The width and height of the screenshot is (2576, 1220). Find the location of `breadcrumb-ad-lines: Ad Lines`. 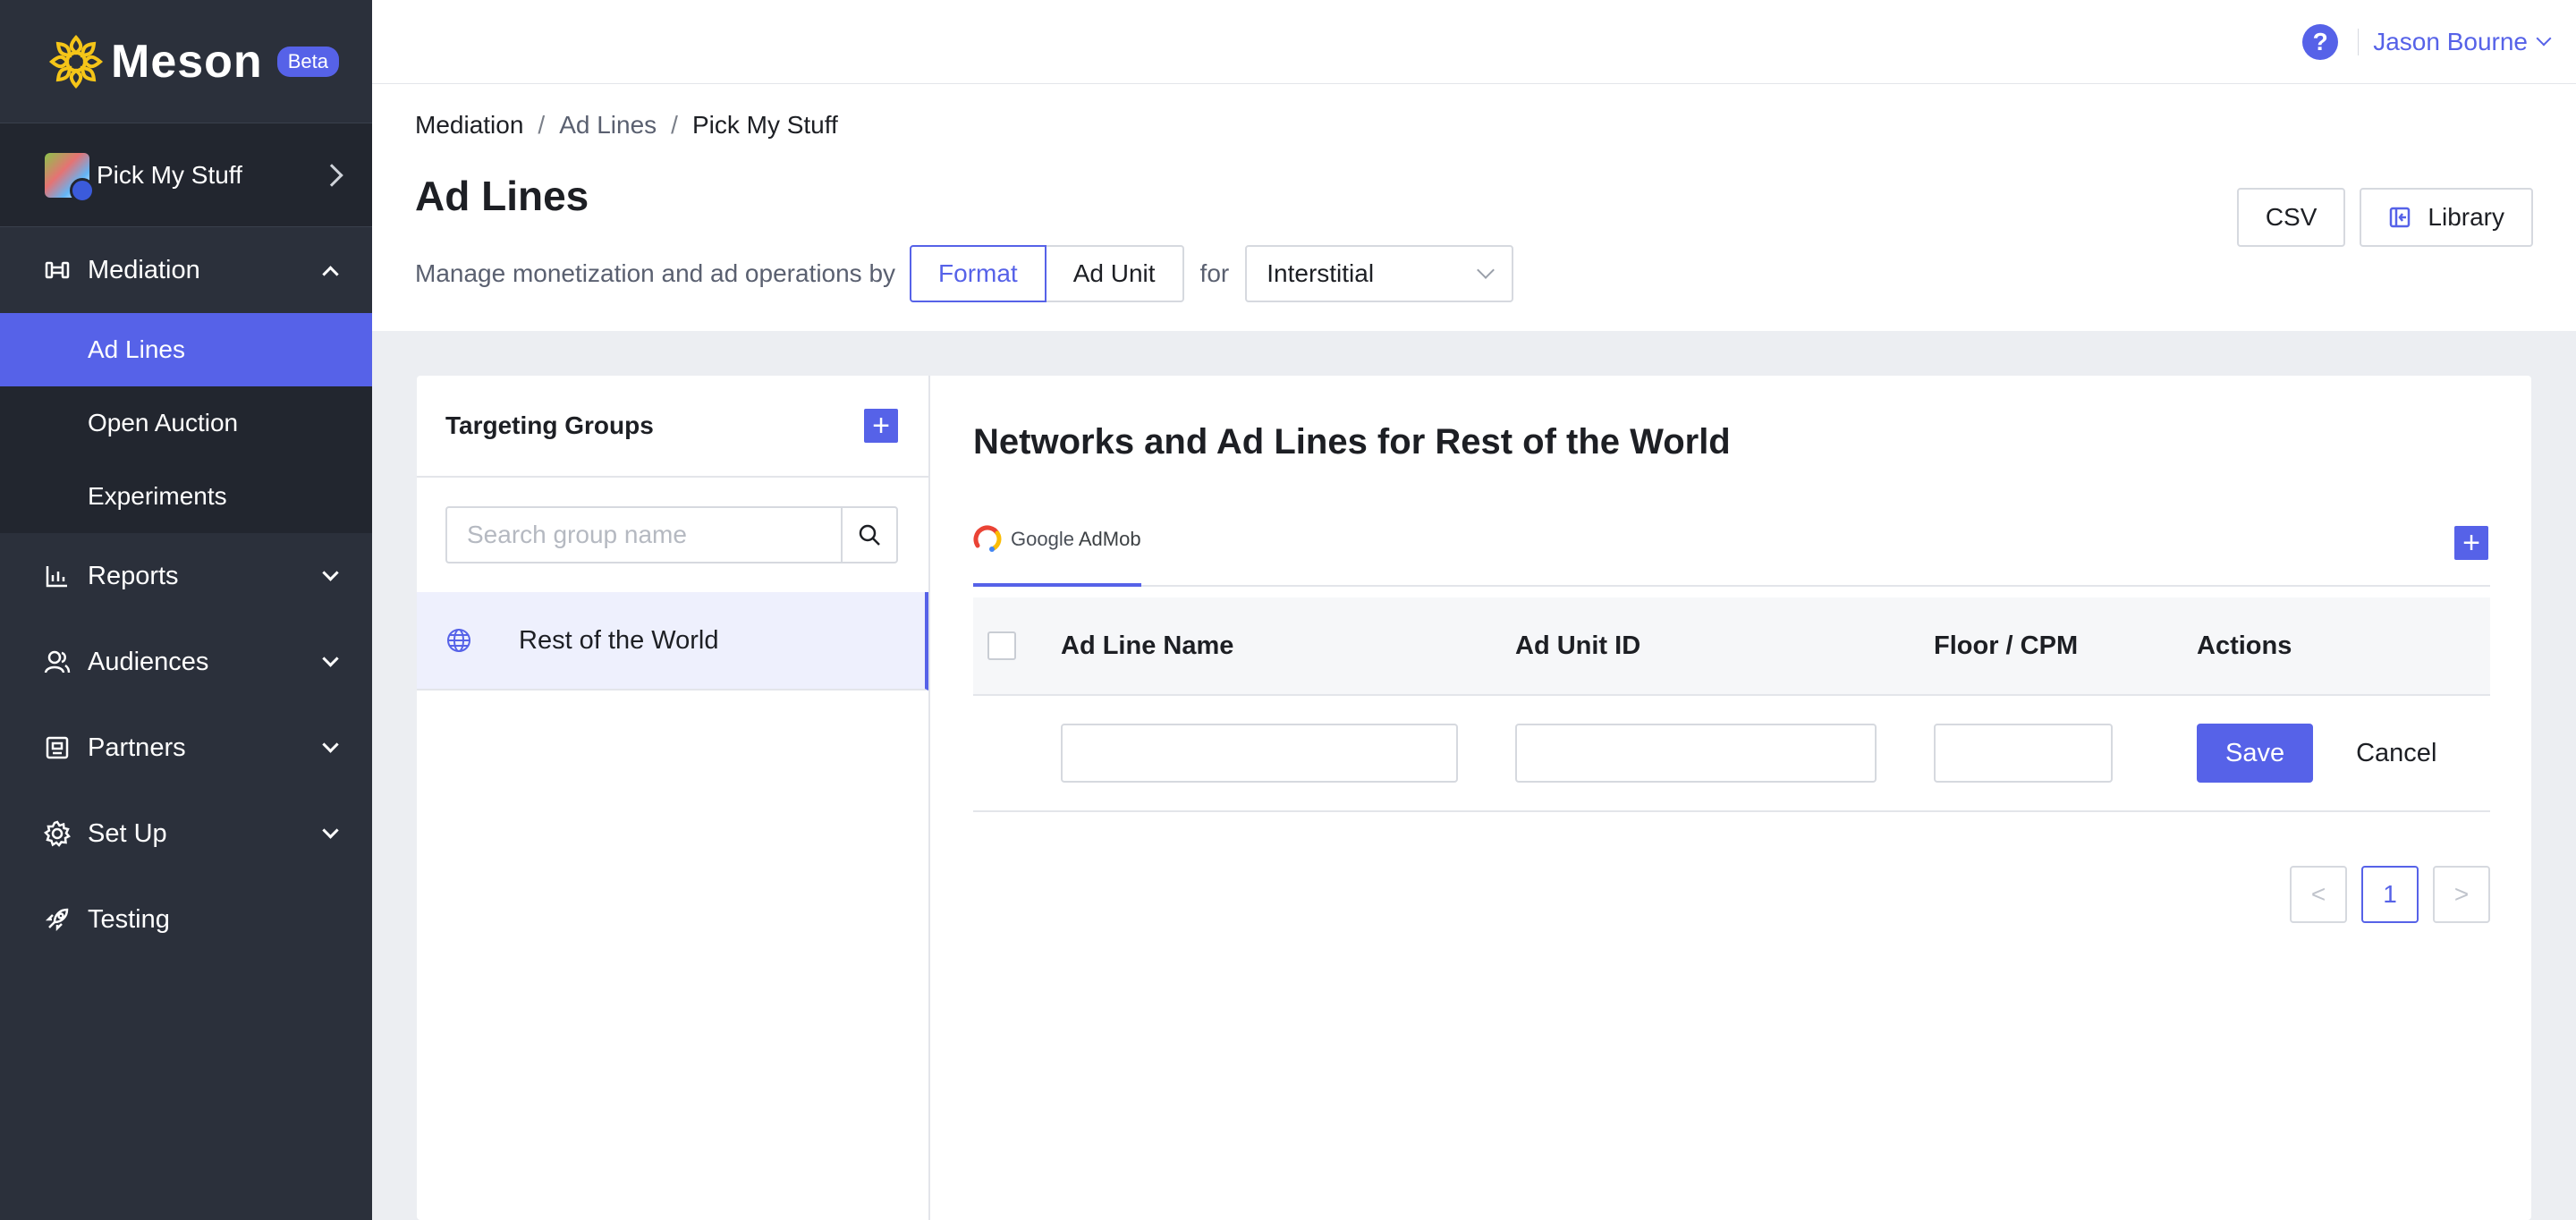

breadcrumb-ad-lines: Ad Lines is located at coordinates (608, 125).